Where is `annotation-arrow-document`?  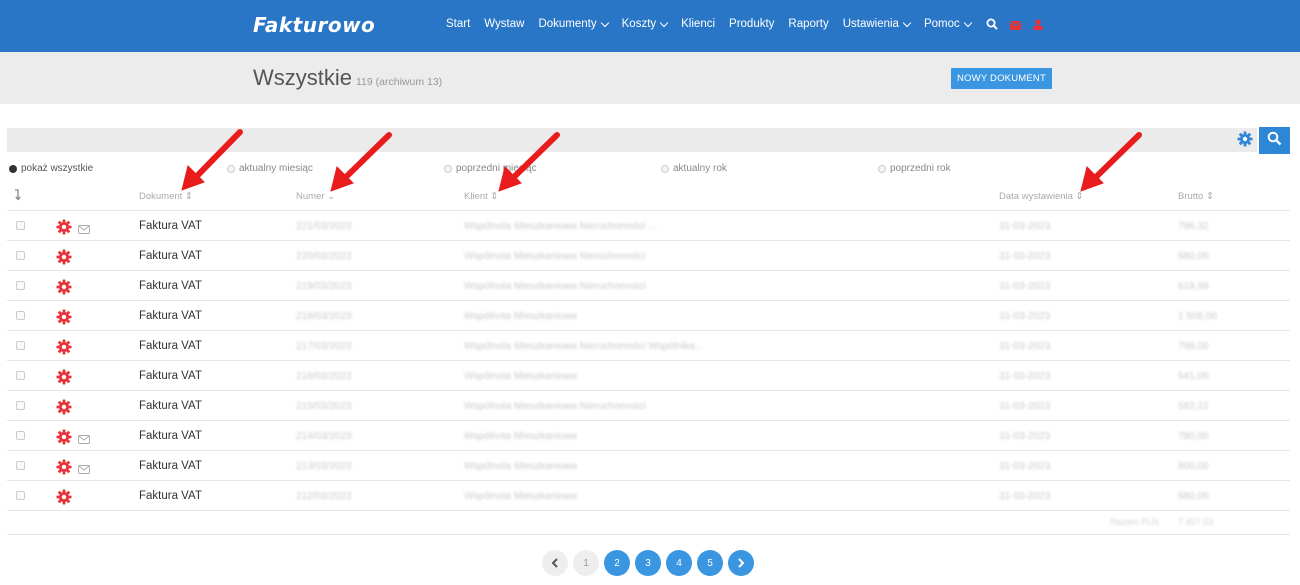 annotation-arrow-document is located at coordinates (212, 160).